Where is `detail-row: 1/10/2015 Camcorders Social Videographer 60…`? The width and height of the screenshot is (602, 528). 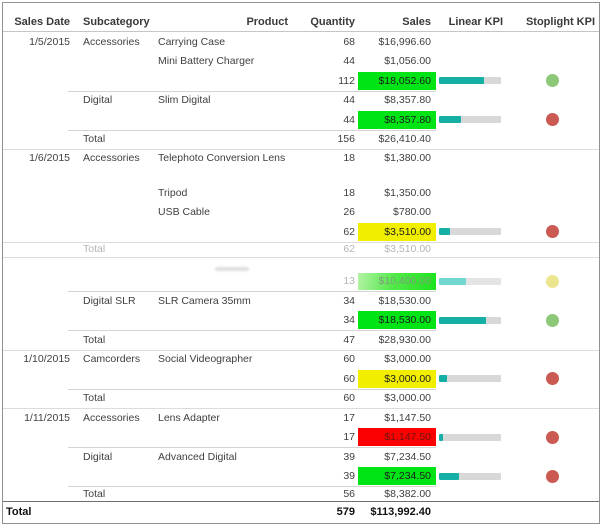 detail-row: 1/10/2015 Camcorders Social Videographer 60… is located at coordinates (301, 359).